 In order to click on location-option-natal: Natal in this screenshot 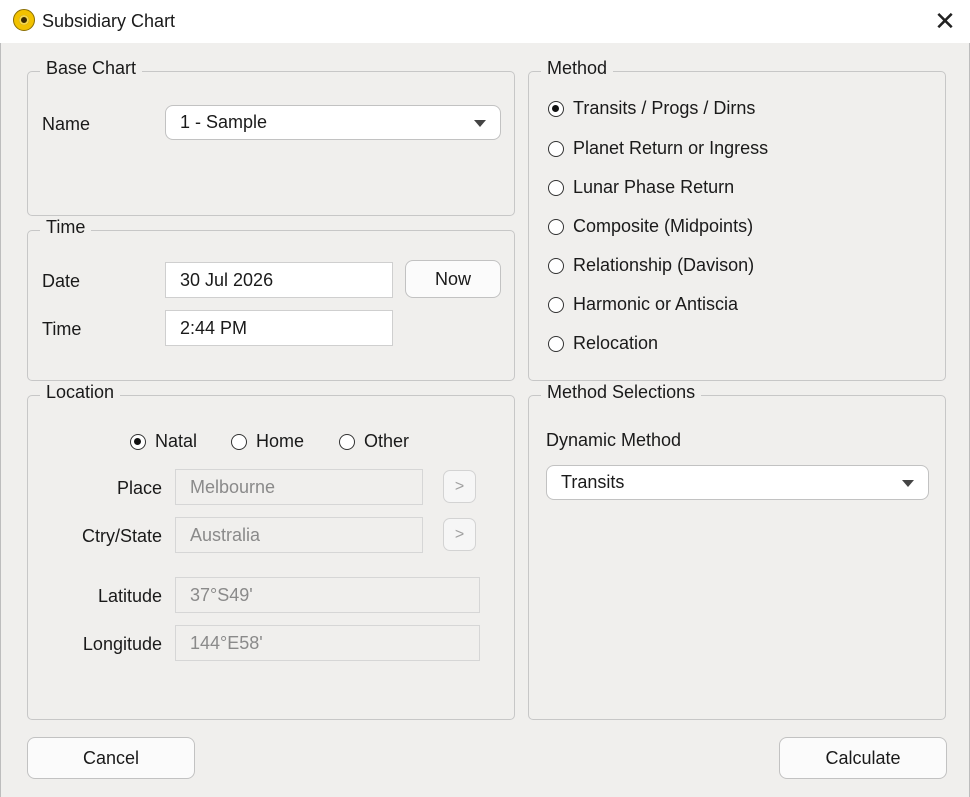, I will do `click(163, 441)`.